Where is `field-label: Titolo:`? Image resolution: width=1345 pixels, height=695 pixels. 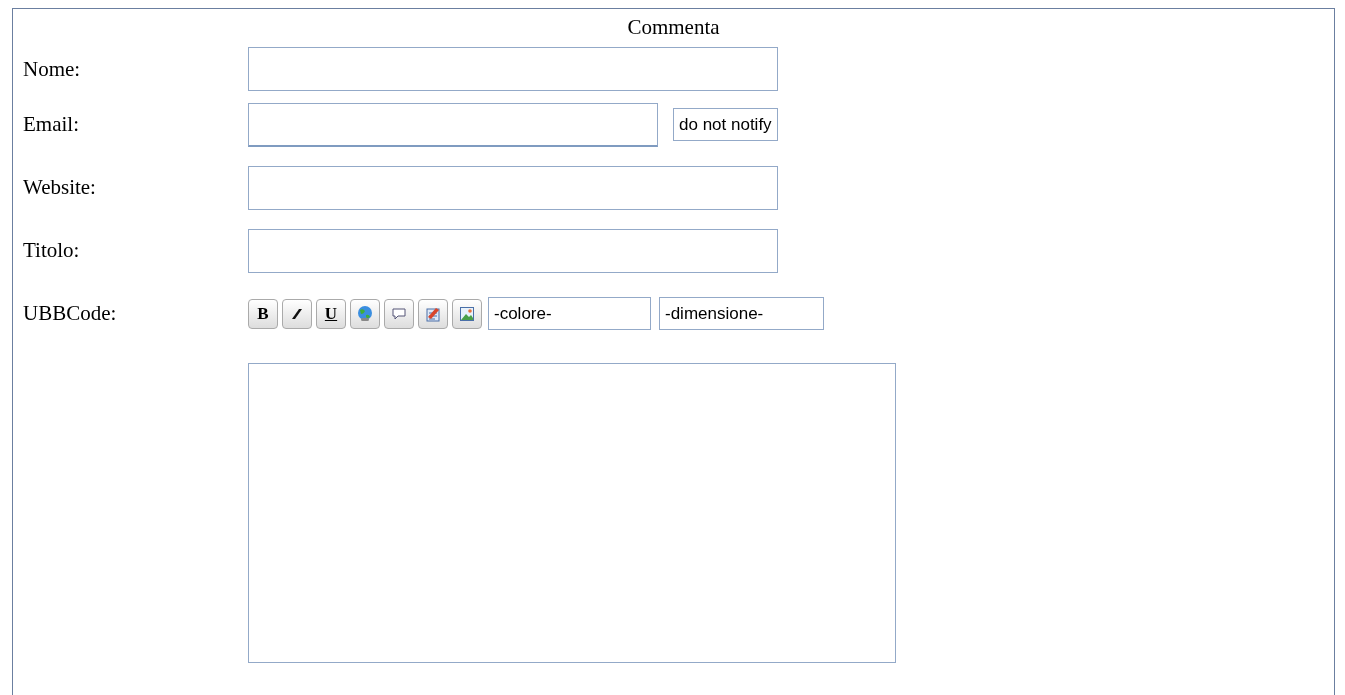 field-label: Titolo: is located at coordinates (52, 250).